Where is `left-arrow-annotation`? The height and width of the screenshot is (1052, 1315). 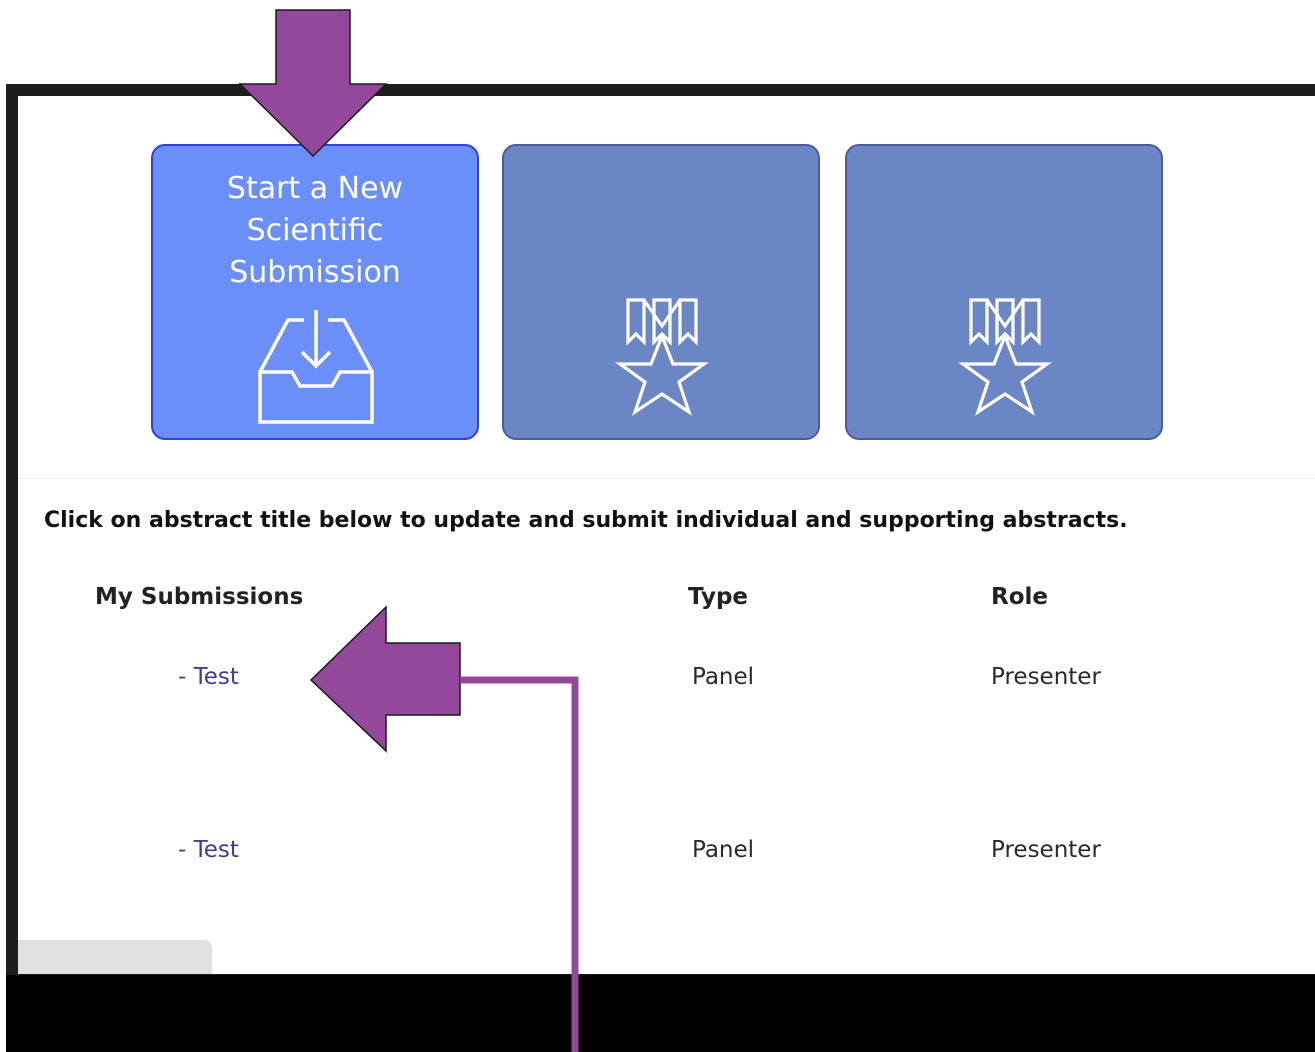 left-arrow-annotation is located at coordinates (385, 679).